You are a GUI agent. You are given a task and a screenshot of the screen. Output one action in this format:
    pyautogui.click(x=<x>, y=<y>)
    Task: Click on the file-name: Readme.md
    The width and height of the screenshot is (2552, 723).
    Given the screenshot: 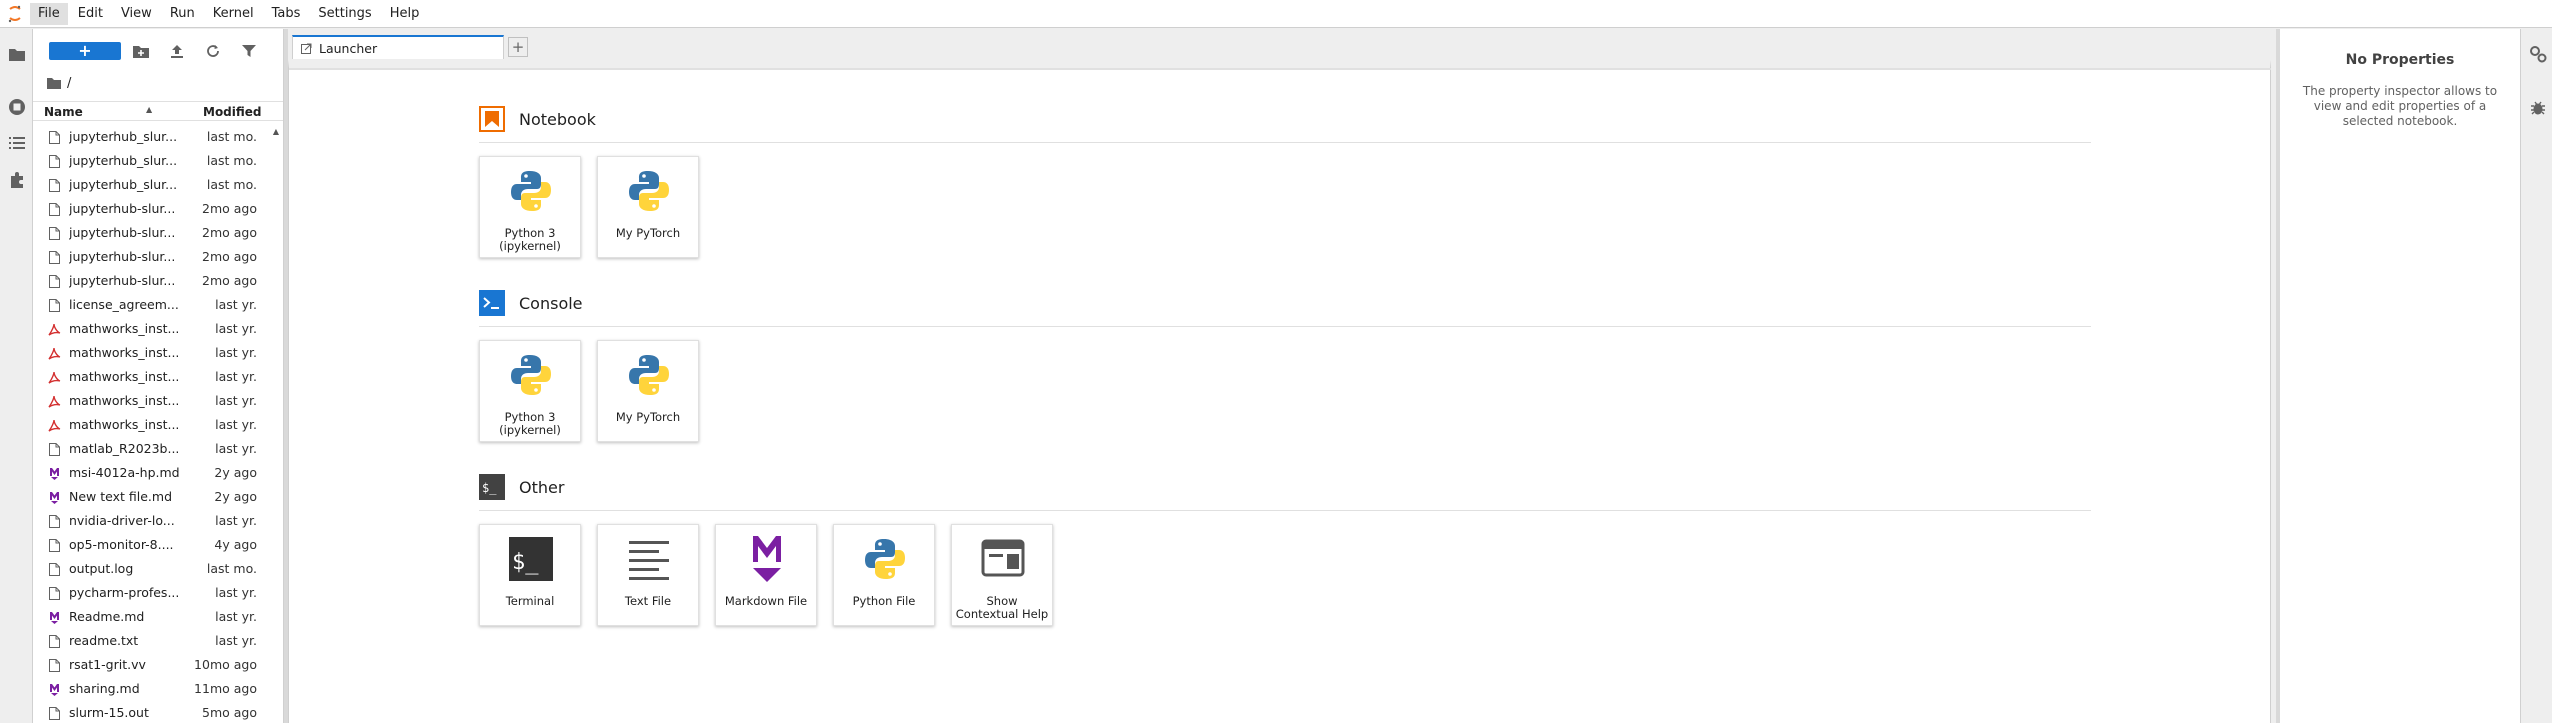 What is the action you would take?
    pyautogui.click(x=107, y=616)
    